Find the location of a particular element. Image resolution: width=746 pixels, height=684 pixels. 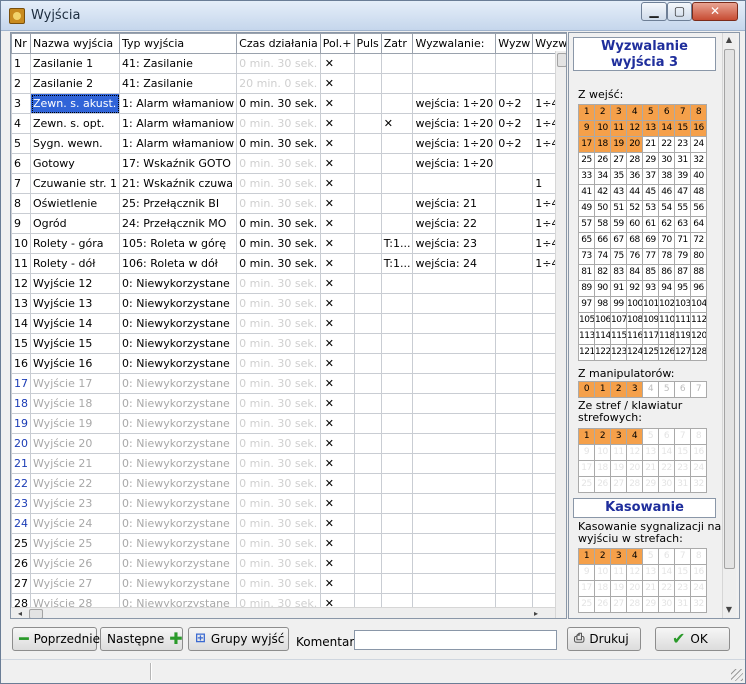

column-header: Nr is located at coordinates (21, 43).